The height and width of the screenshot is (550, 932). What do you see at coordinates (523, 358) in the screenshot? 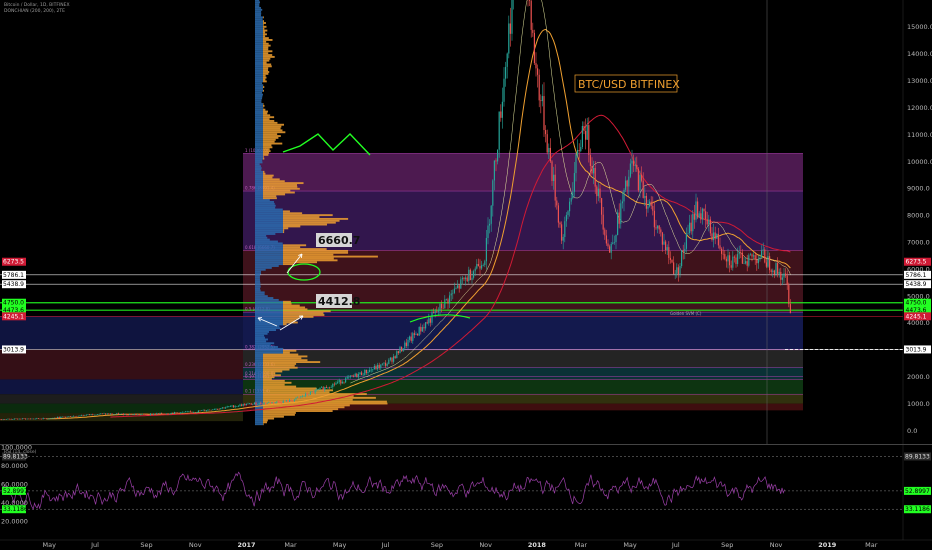
I see `fib-zone` at bounding box center [523, 358].